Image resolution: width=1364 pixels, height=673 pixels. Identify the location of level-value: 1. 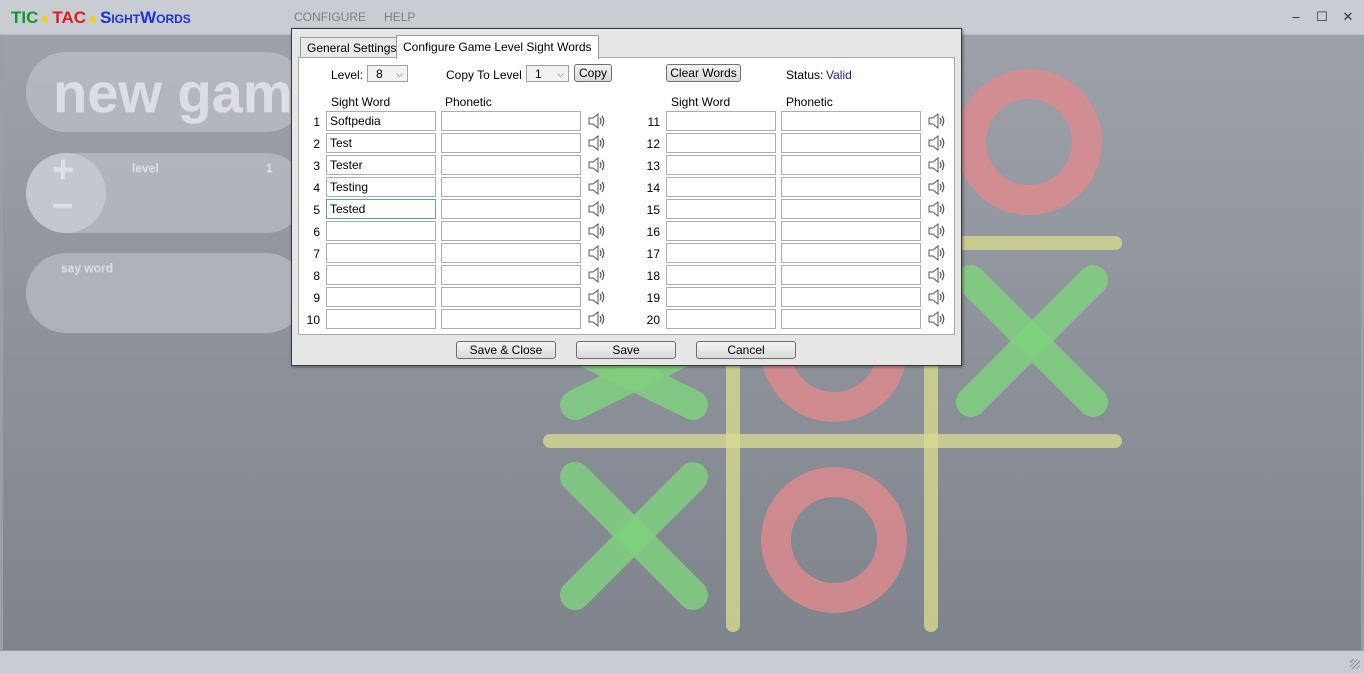
(269, 168).